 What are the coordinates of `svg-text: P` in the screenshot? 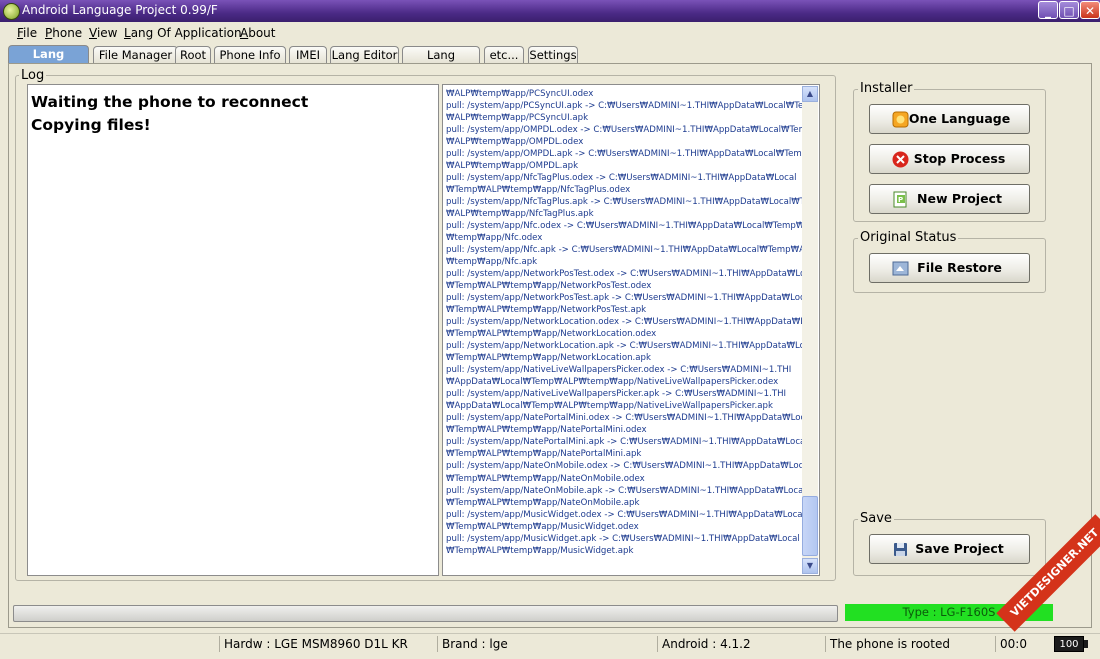 It's located at (900, 200).